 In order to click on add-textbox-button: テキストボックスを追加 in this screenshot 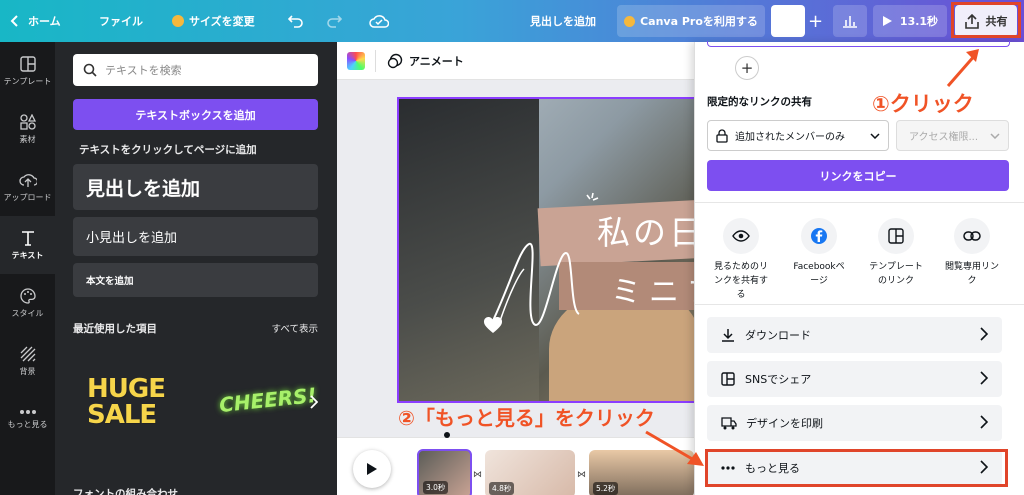, I will do `click(195, 114)`.